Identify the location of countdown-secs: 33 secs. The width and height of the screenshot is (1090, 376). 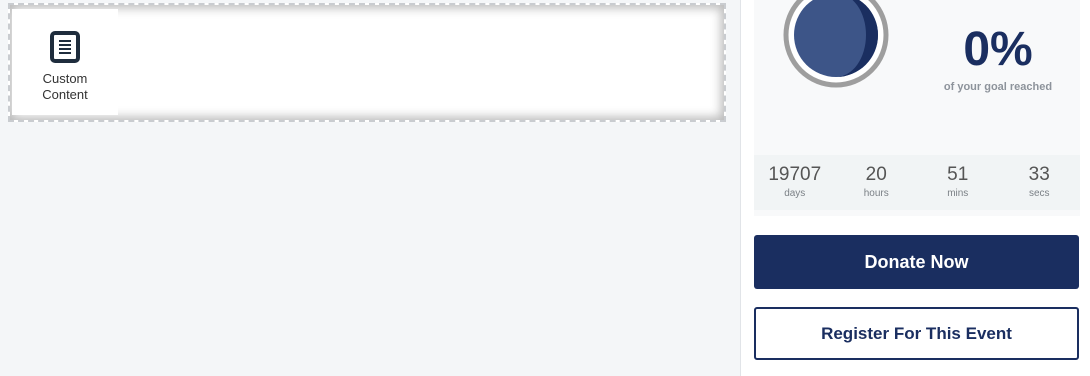
(1040, 182).